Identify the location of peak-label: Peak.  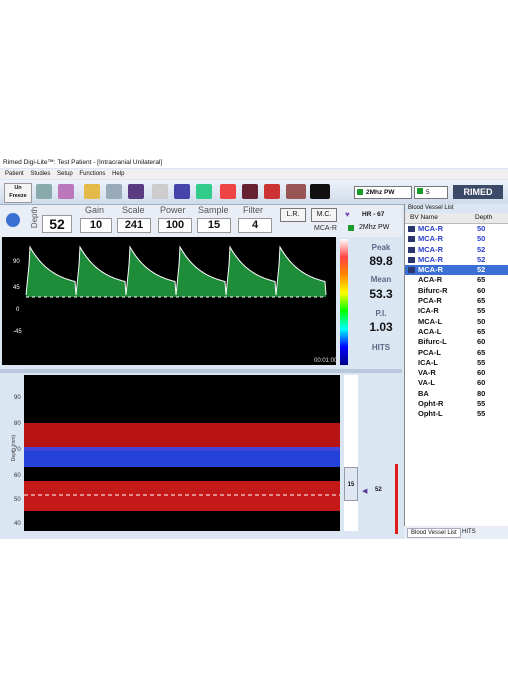
(381, 247).